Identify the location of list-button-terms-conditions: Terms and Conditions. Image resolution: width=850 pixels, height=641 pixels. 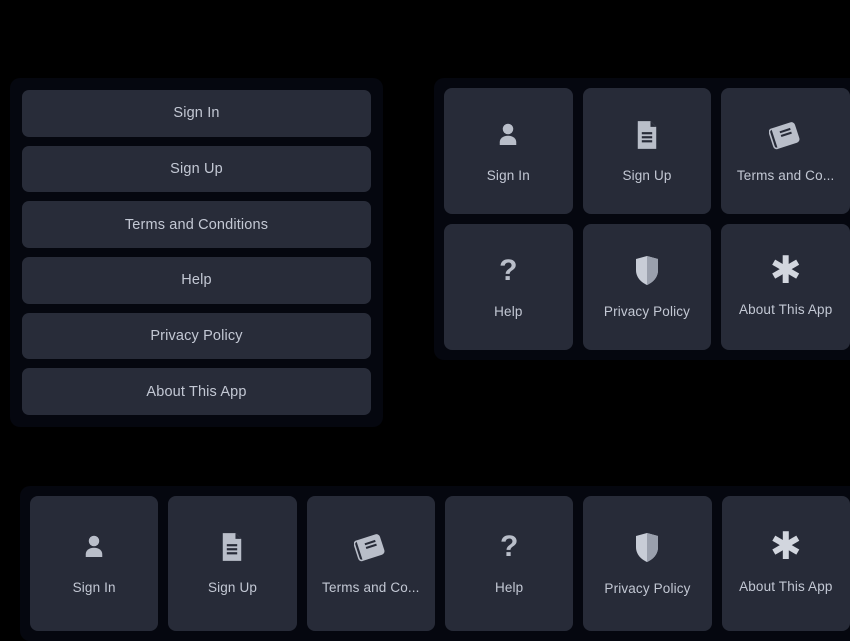
(196, 225).